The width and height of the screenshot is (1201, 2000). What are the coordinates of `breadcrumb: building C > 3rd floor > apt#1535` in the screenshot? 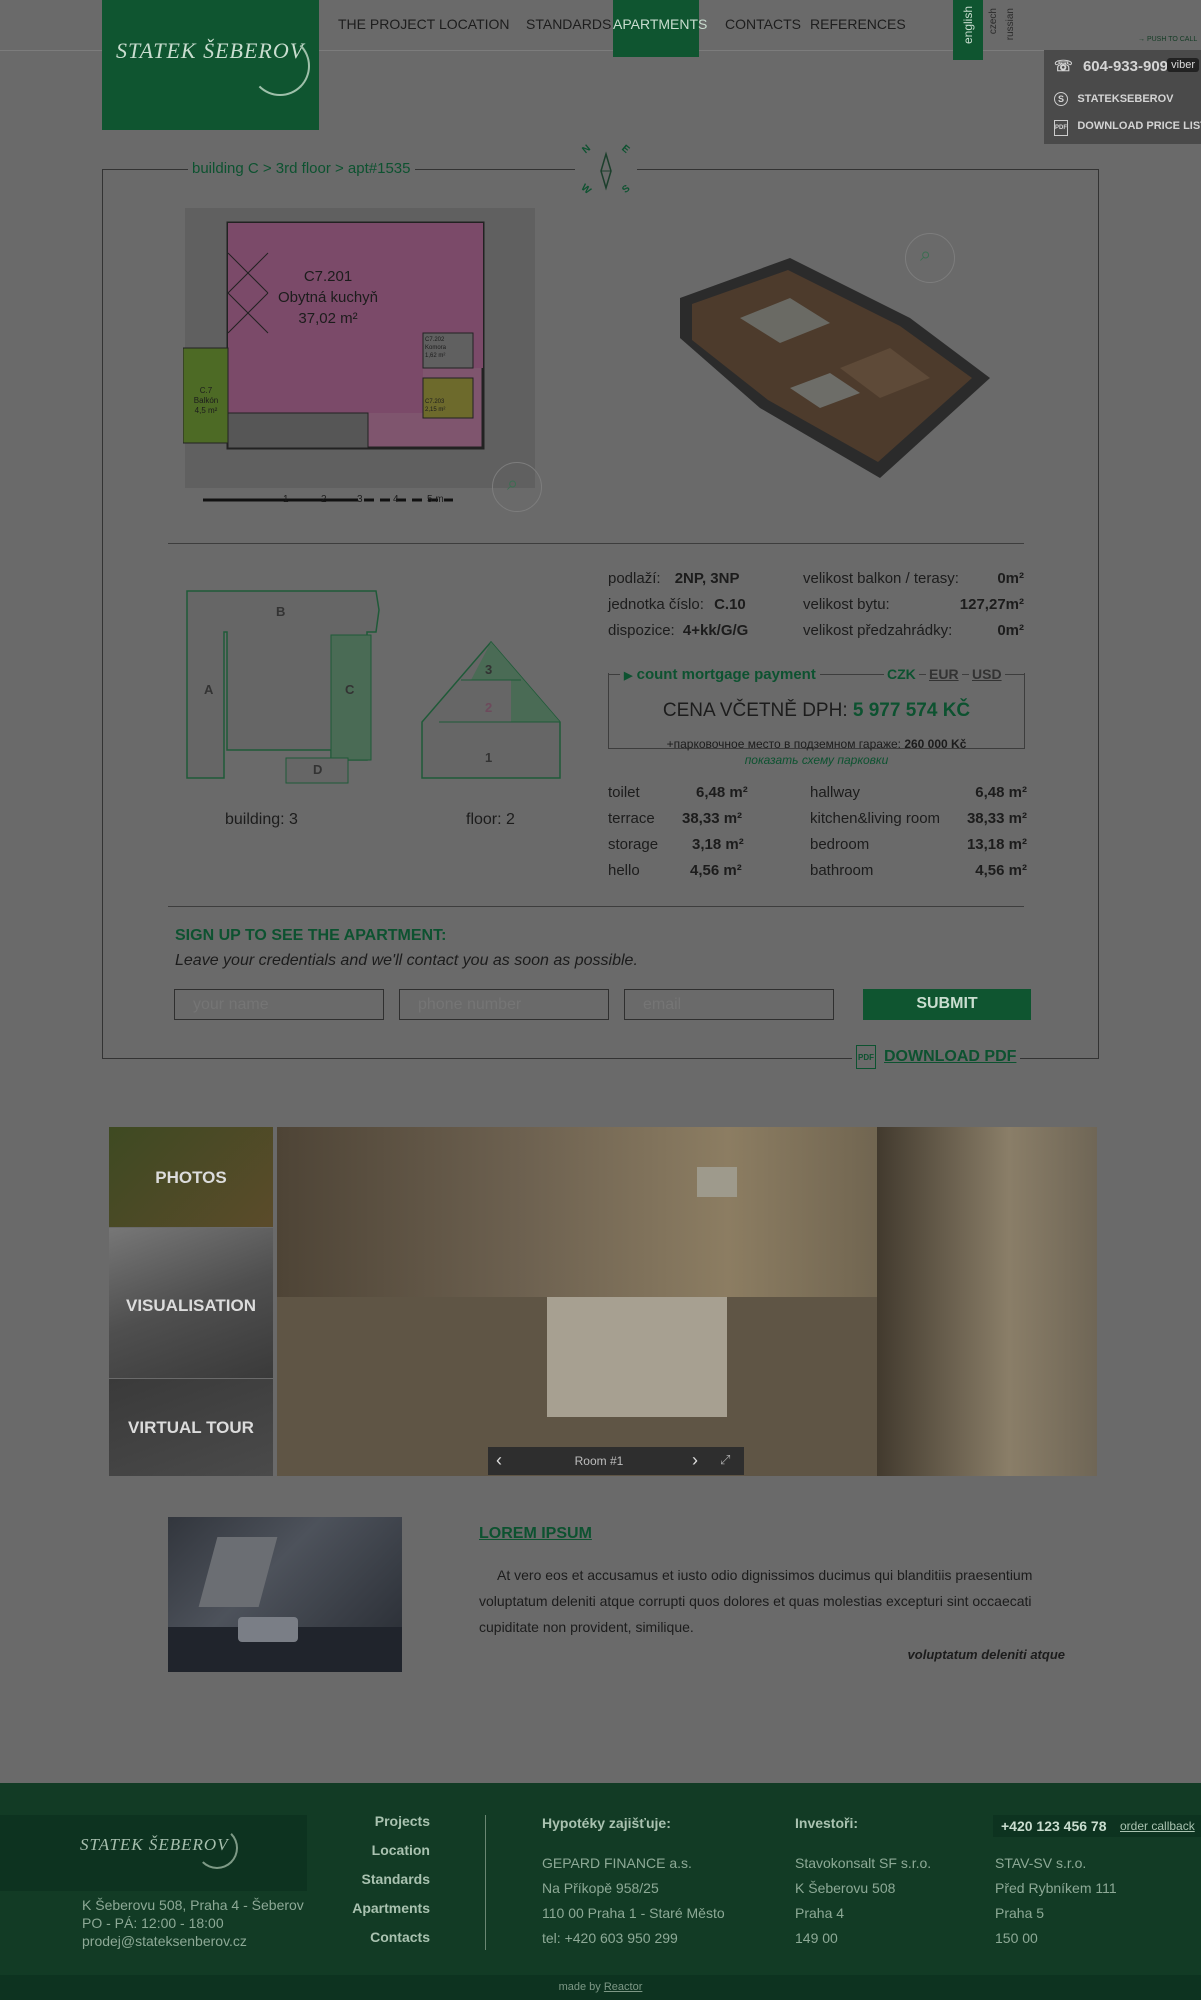 It's located at (301, 168).